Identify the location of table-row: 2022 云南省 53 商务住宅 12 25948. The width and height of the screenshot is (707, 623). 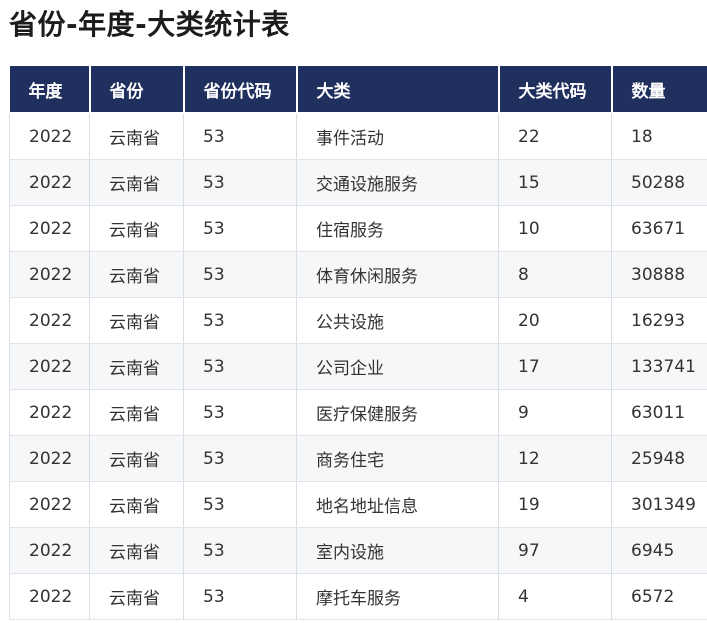
(358, 458).